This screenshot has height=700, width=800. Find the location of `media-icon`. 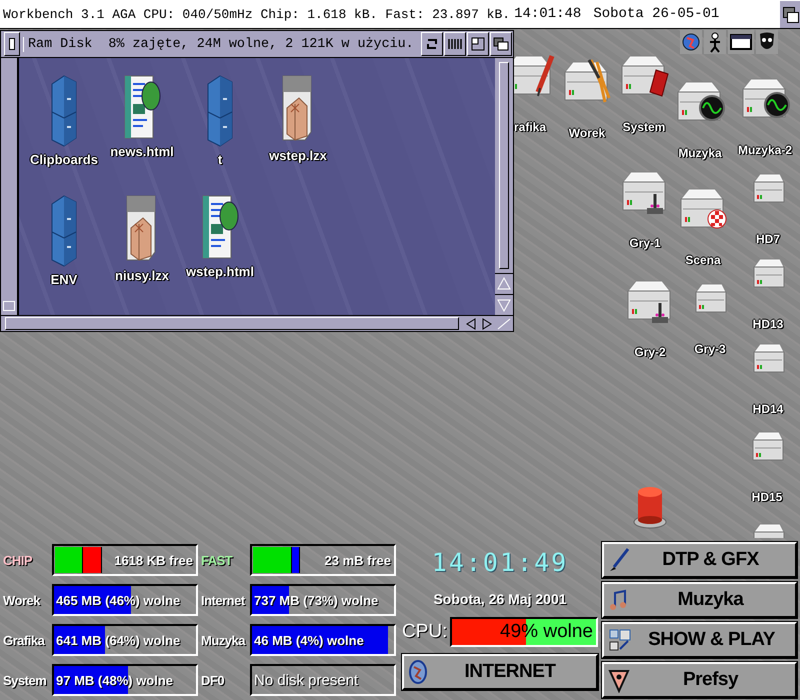

media-icon is located at coordinates (620, 640).